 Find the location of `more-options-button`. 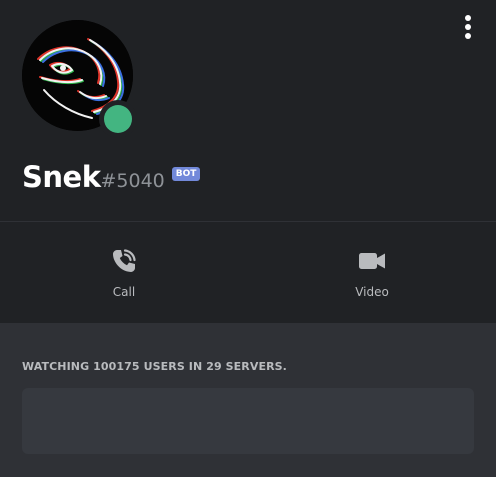

more-options-button is located at coordinates (468, 27).